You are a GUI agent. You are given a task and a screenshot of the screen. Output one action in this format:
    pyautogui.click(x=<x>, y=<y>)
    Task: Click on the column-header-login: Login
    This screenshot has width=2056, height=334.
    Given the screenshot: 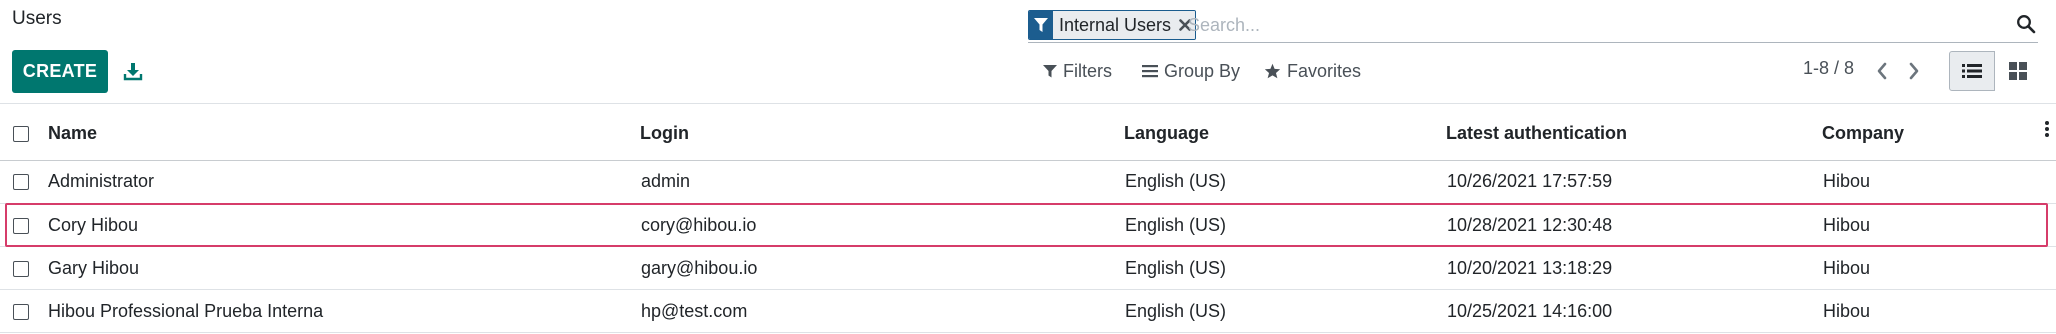 What is the action you would take?
    pyautogui.click(x=664, y=133)
    